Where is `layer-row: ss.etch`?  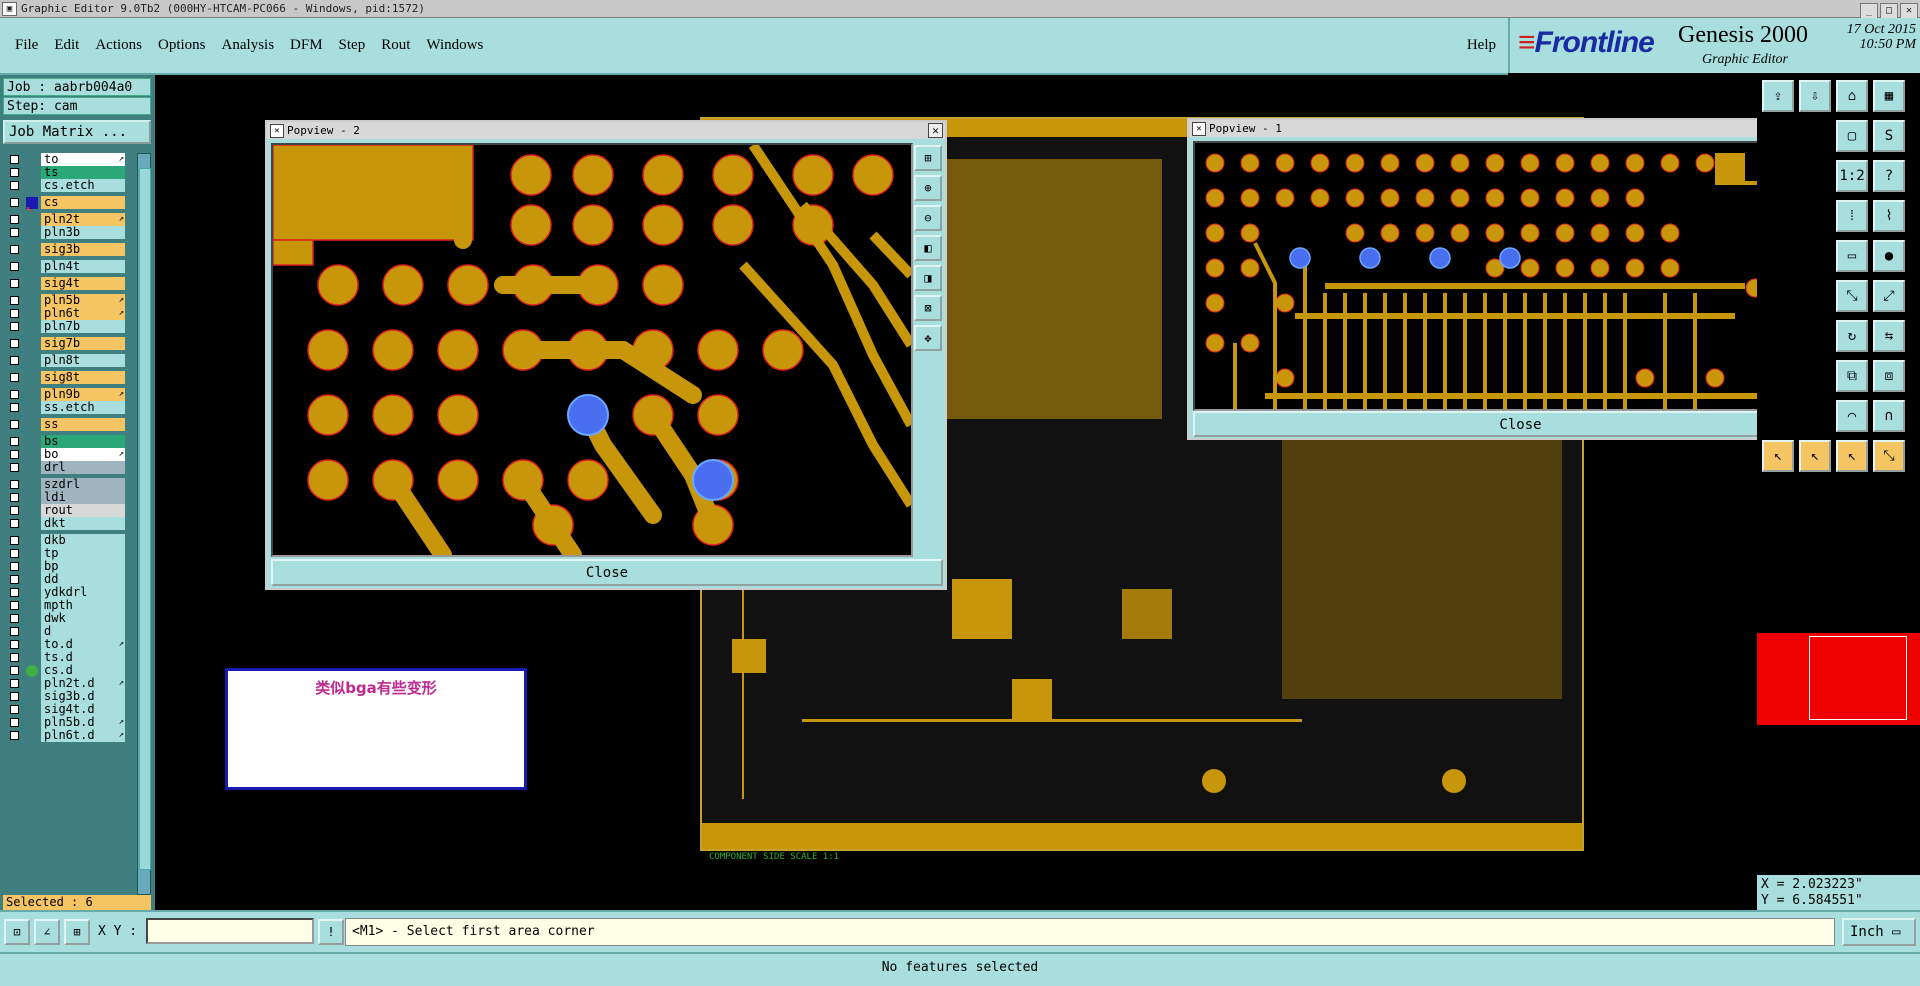 layer-row: ss.etch is located at coordinates (68, 408).